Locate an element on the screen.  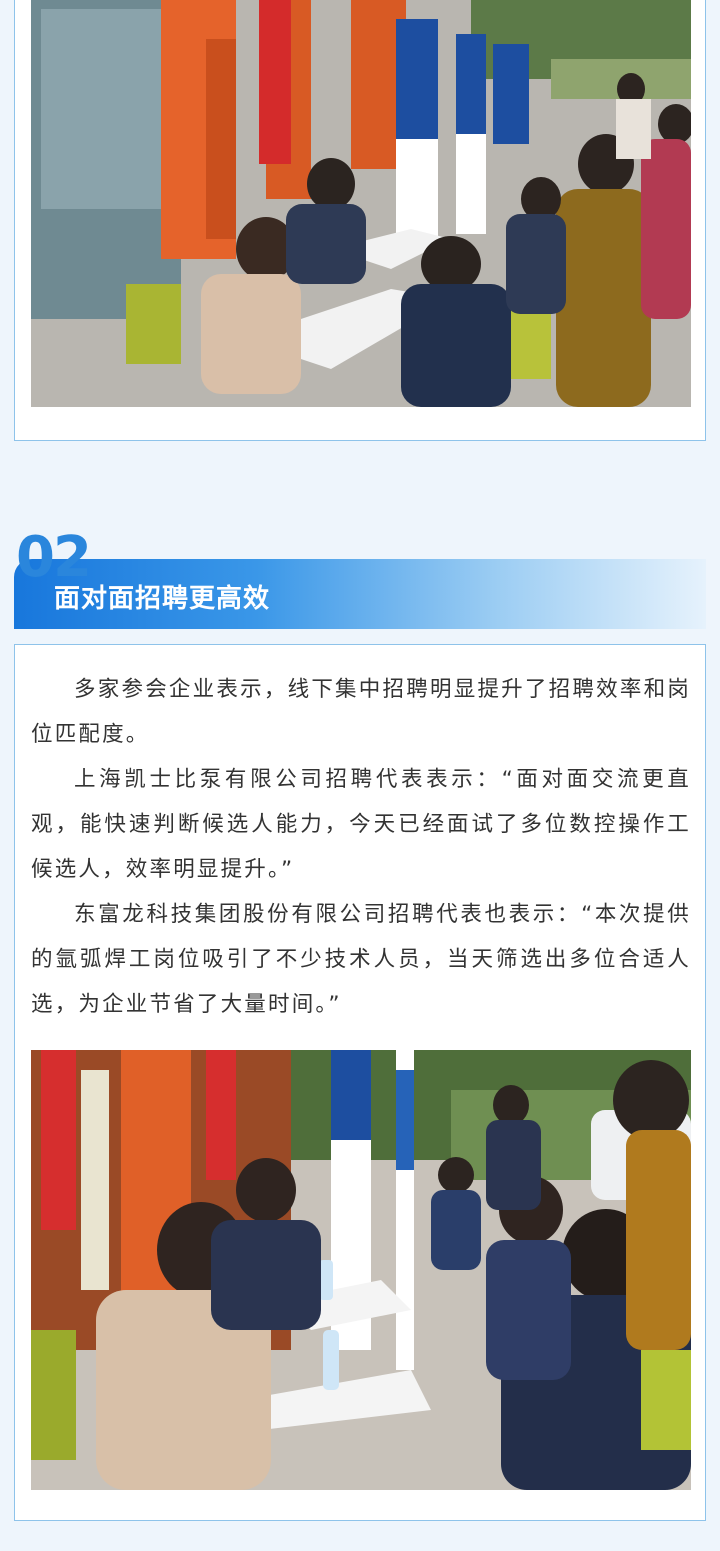
section-header: 02 面对面招聘更高效 is located at coordinates (360, 580).